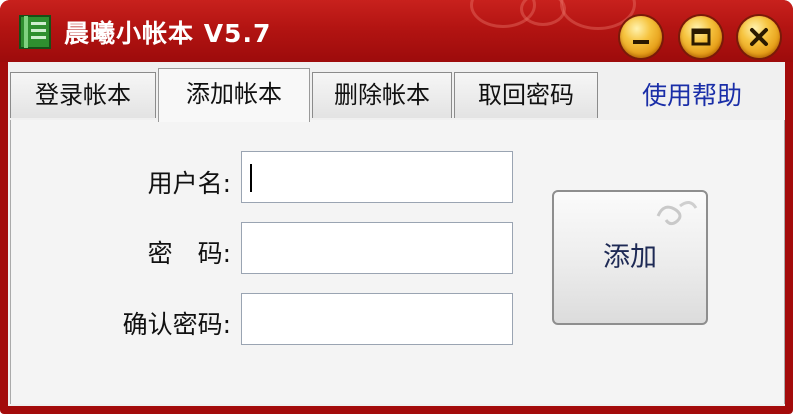 The width and height of the screenshot is (793, 414). What do you see at coordinates (377, 248) in the screenshot?
I see `password-input` at bounding box center [377, 248].